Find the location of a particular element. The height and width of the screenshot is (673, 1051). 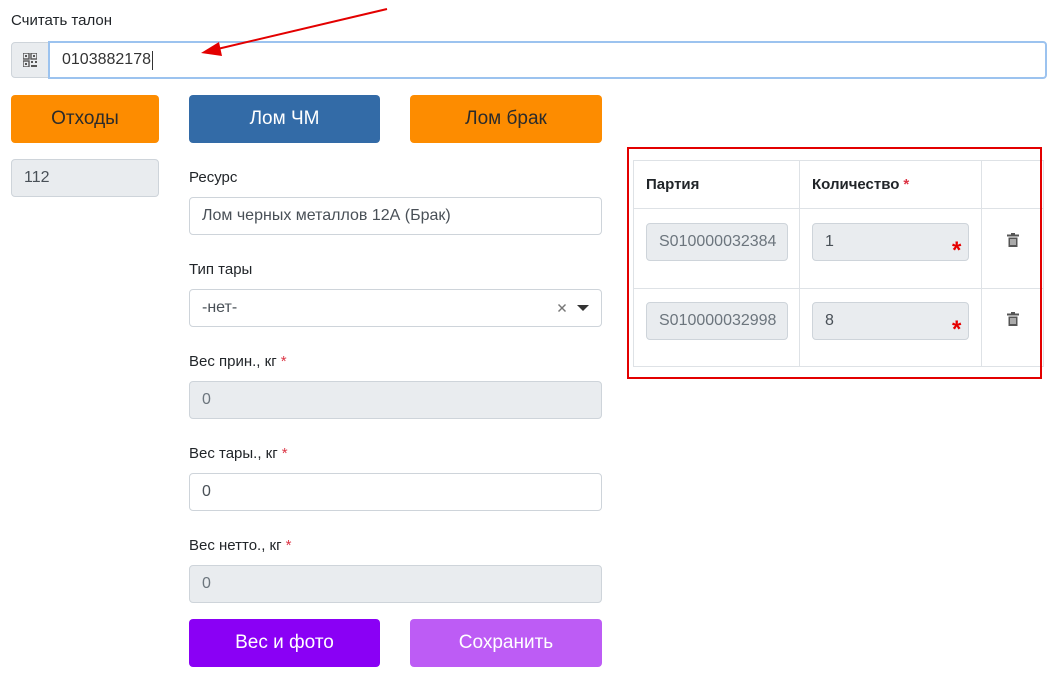

weigh-photo-button: Вес и фото is located at coordinates (284, 643).